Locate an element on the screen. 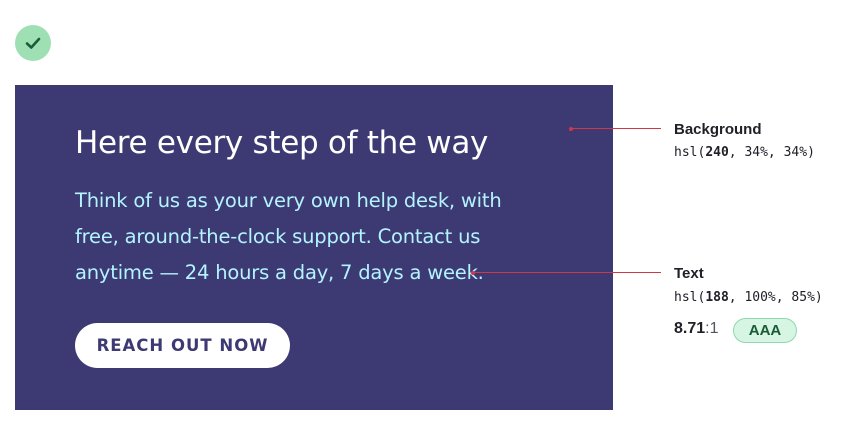  background-annotation-title: Background is located at coordinates (718, 129).